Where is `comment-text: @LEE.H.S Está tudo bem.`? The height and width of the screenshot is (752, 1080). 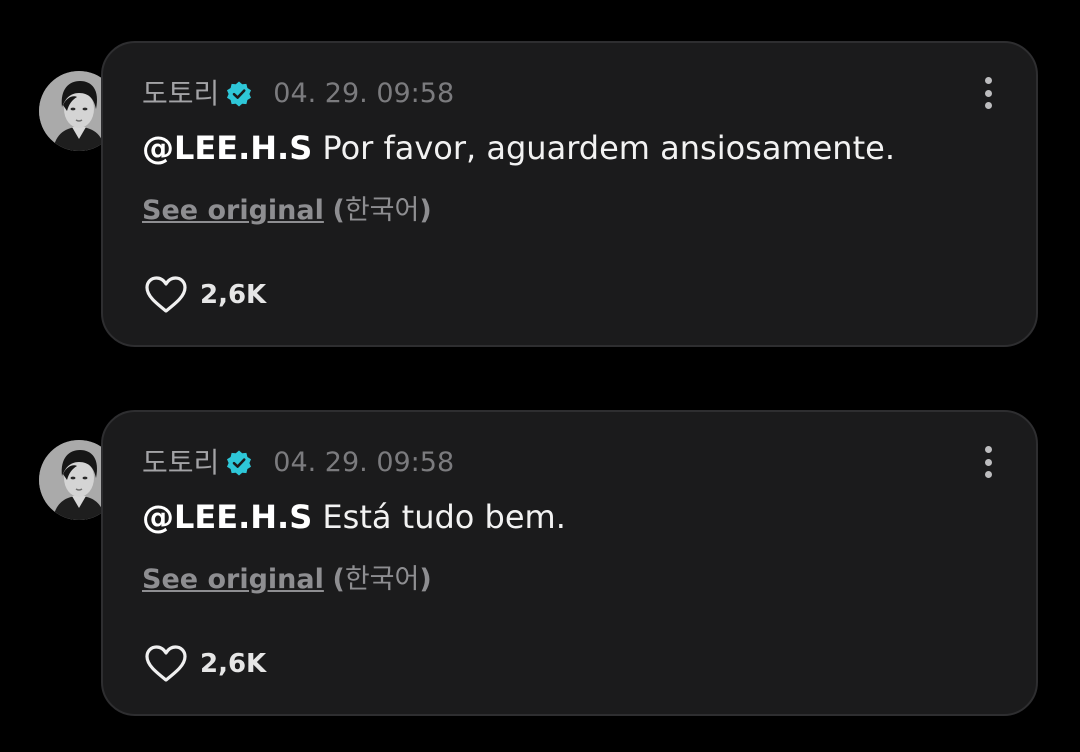 comment-text: @LEE.H.S Está tudo bem. is located at coordinates (354, 517).